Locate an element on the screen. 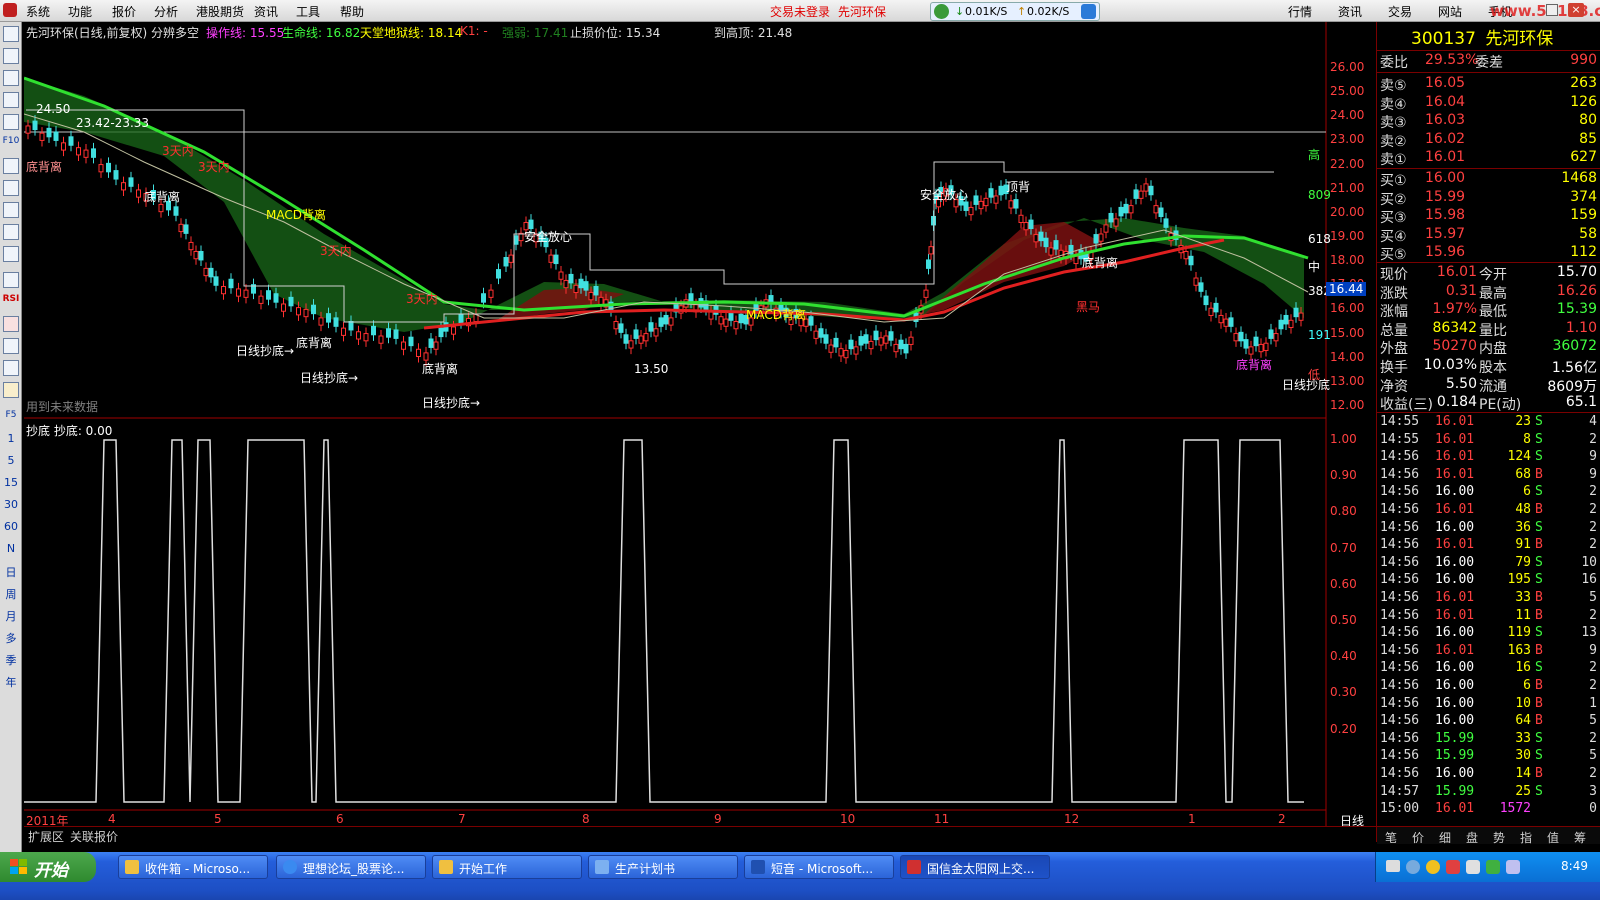 The image size is (1600, 900). period-5min: 5 is located at coordinates (11, 460).